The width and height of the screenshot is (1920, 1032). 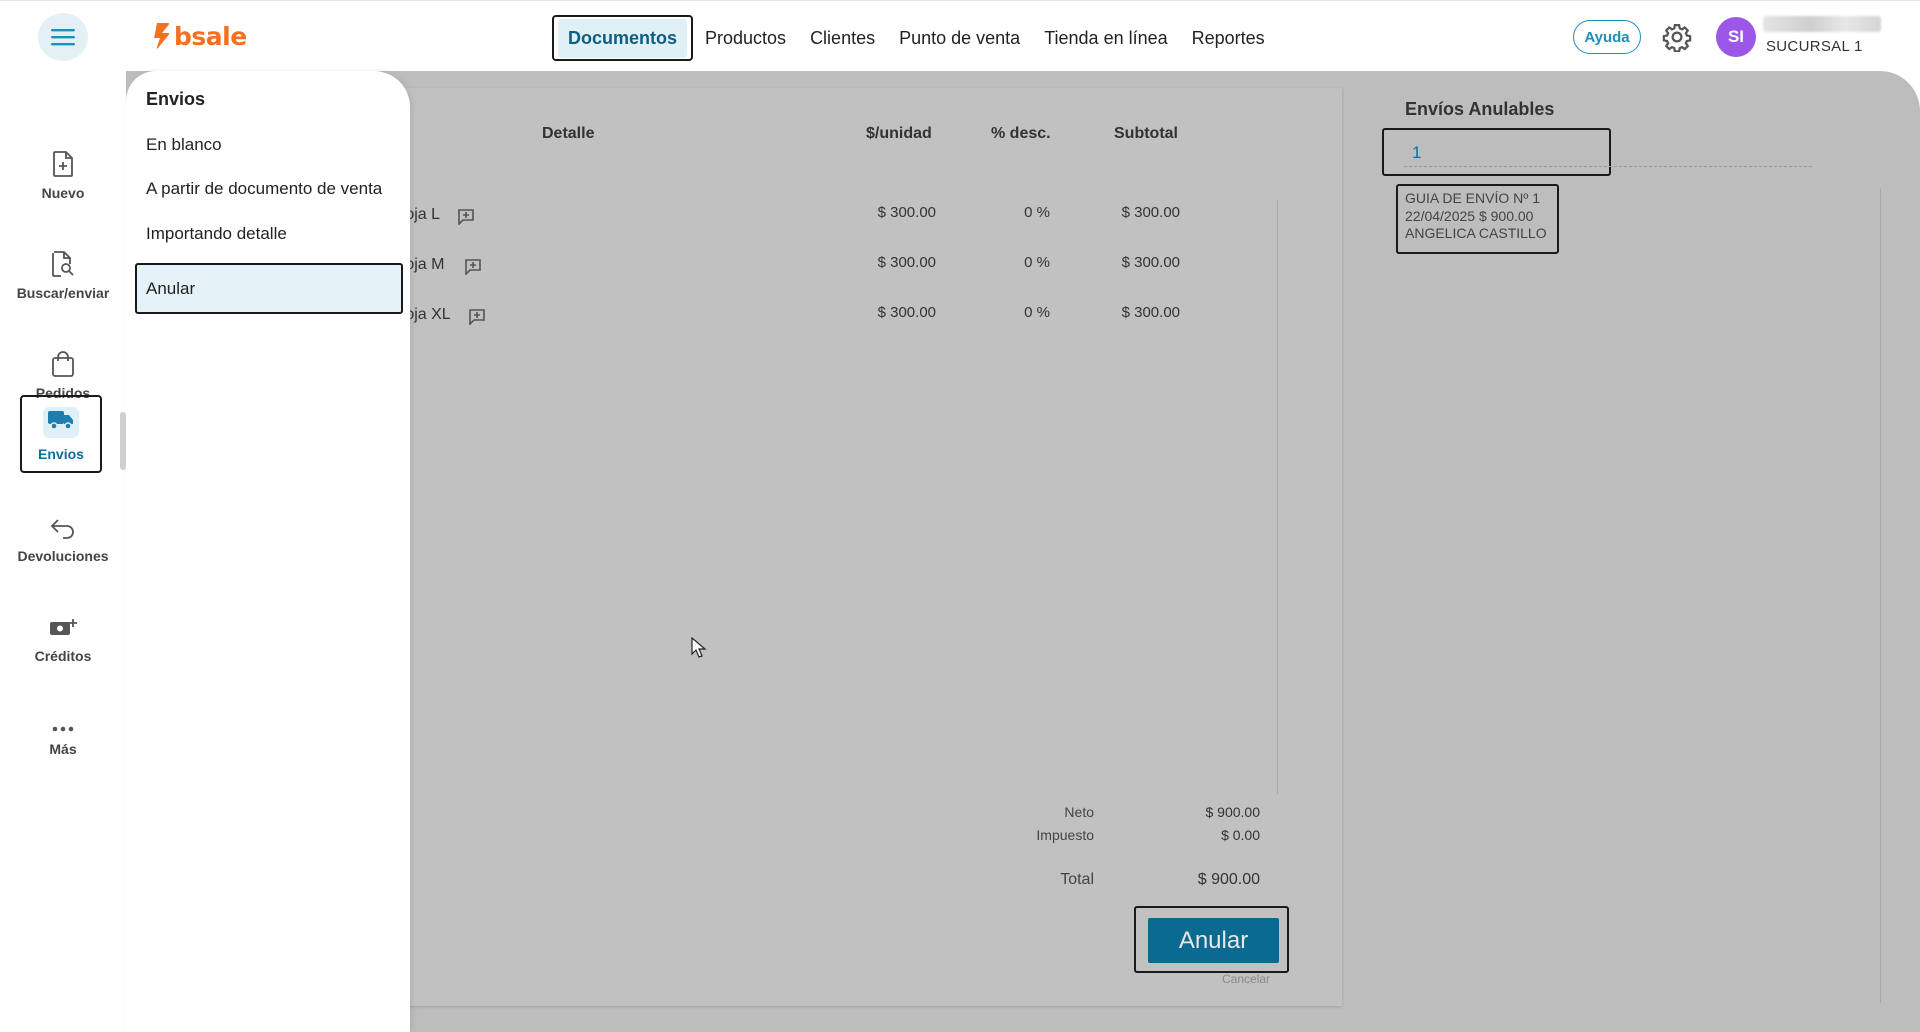 I want to click on total-label: Total, so click(x=1077, y=879).